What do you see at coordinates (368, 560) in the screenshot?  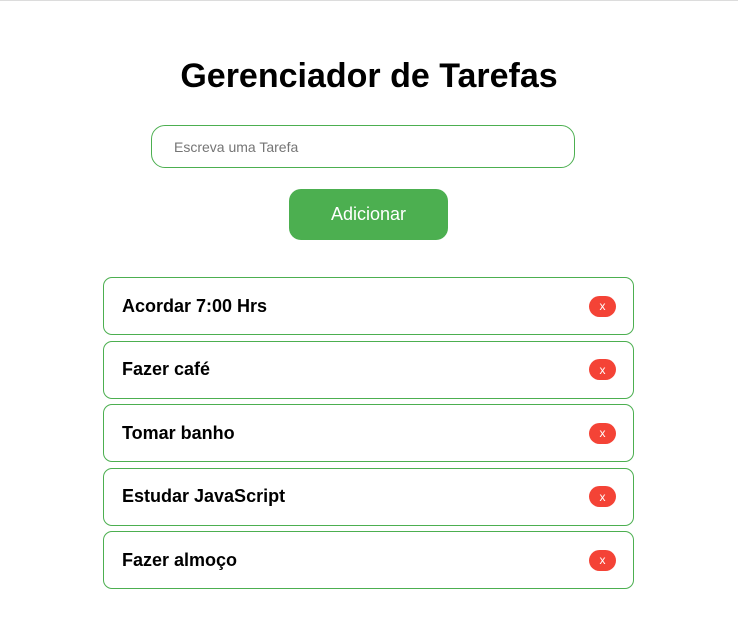 I see `task-item: Fazer almoço x` at bounding box center [368, 560].